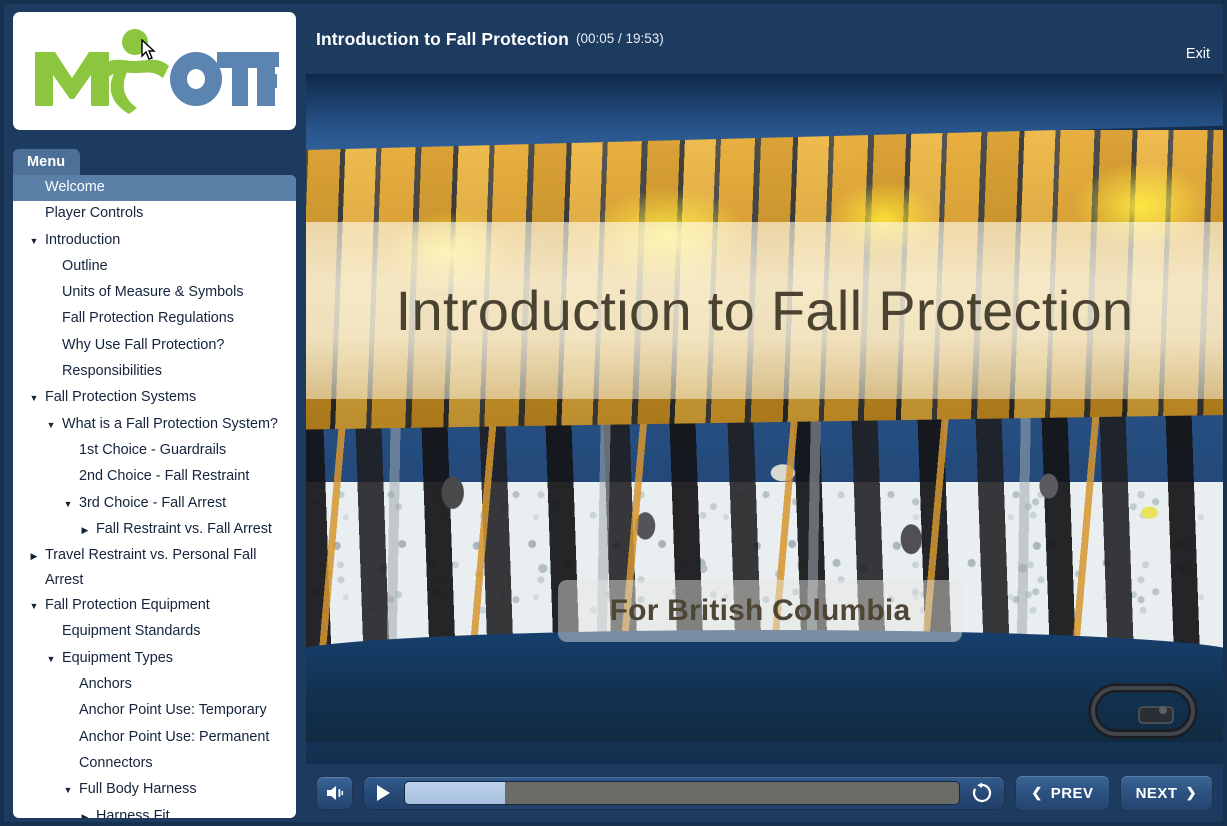 This screenshot has width=1227, height=826. What do you see at coordinates (121, 397) in the screenshot?
I see `menu-item-label: Fall Protection Systems` at bounding box center [121, 397].